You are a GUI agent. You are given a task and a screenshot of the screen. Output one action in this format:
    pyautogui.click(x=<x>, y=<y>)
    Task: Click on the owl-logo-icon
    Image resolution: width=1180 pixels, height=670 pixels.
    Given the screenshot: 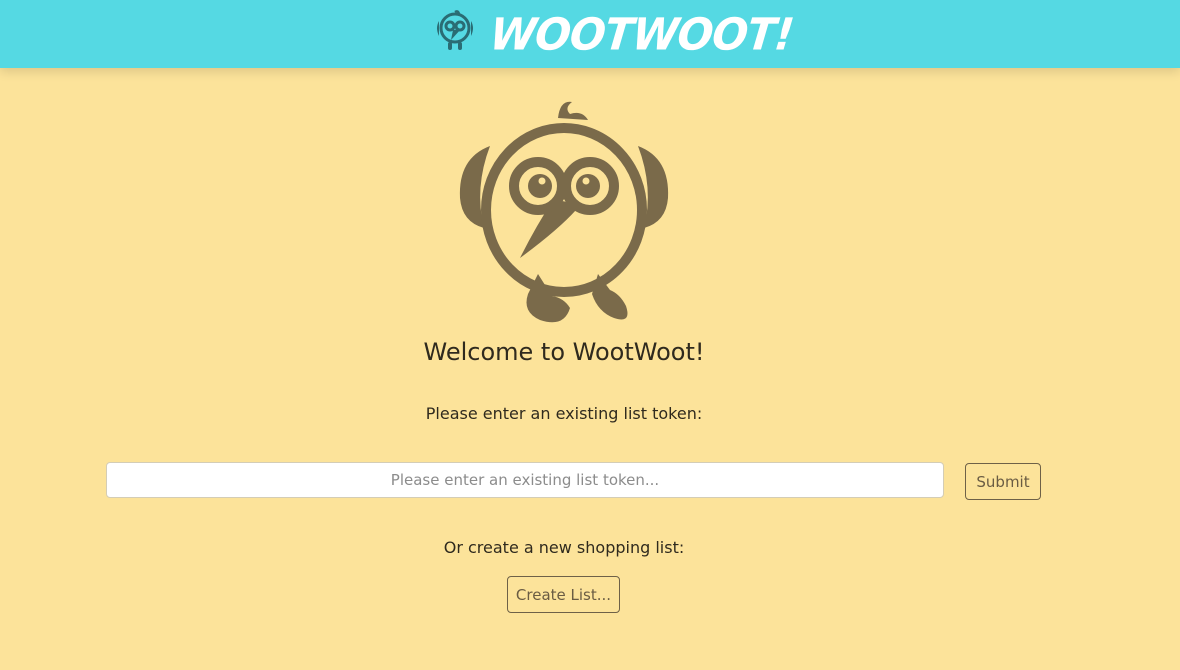 What is the action you would take?
    pyautogui.click(x=455, y=31)
    